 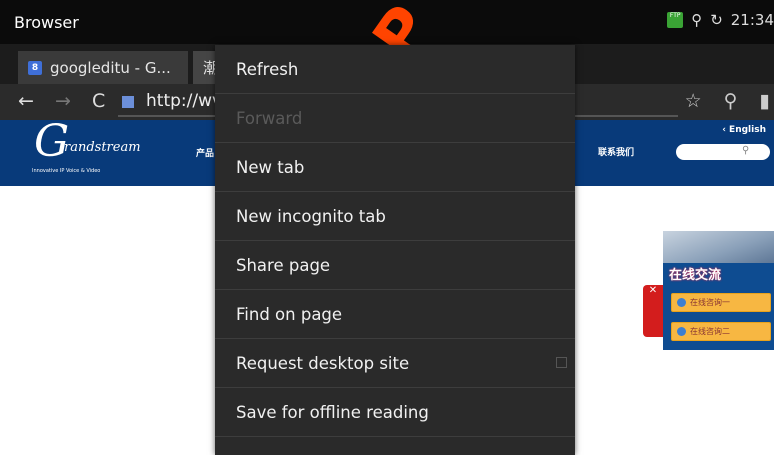 What do you see at coordinates (184, 101) in the screenshot?
I see `url-text: http://wv` at bounding box center [184, 101].